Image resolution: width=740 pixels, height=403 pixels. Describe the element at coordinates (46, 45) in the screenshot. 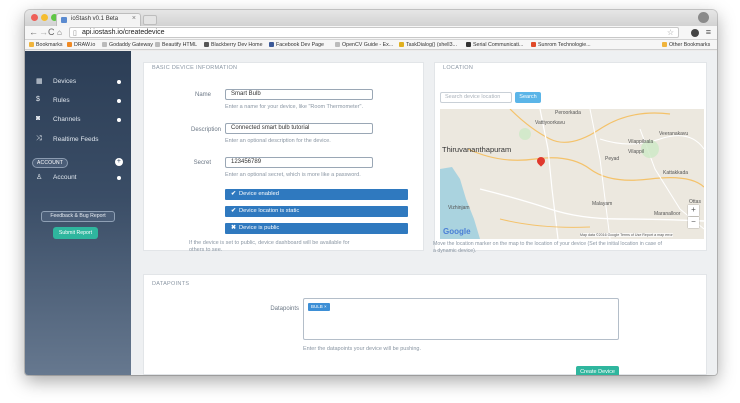

I see `bookmark-item: Bookmarks` at that location.